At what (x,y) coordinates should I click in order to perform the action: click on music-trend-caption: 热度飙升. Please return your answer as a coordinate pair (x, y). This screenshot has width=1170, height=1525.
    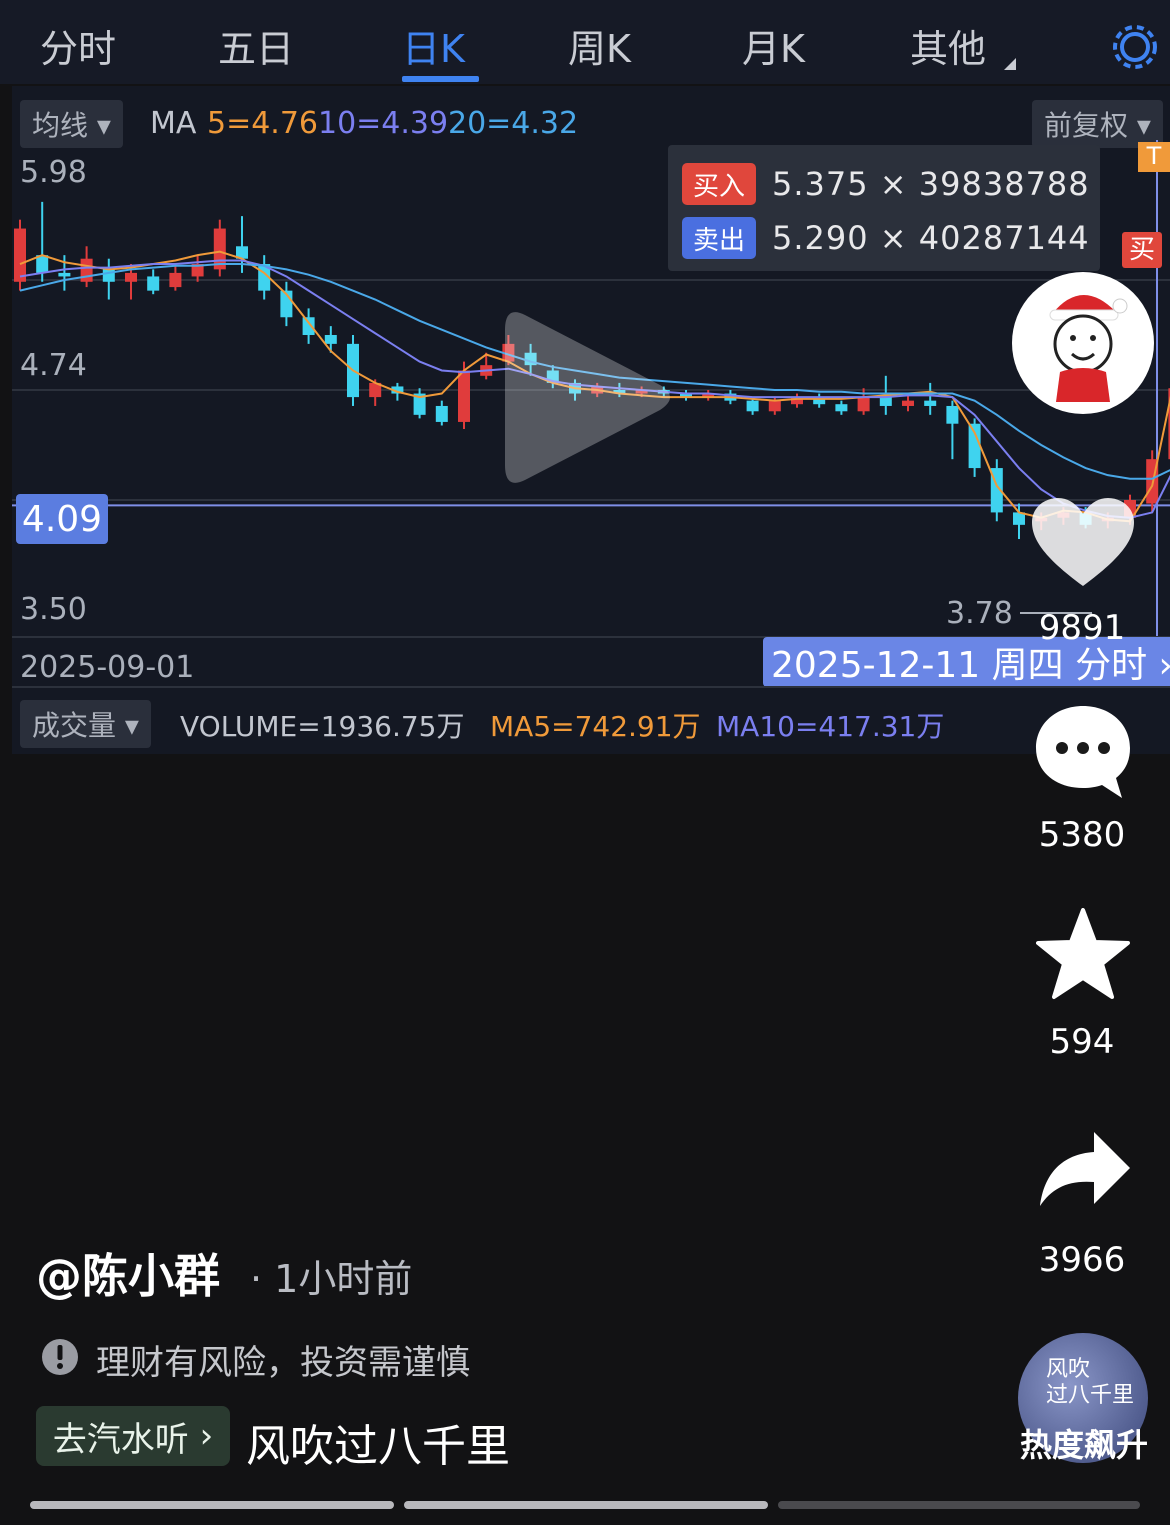
    Looking at the image, I should click on (1083, 1445).